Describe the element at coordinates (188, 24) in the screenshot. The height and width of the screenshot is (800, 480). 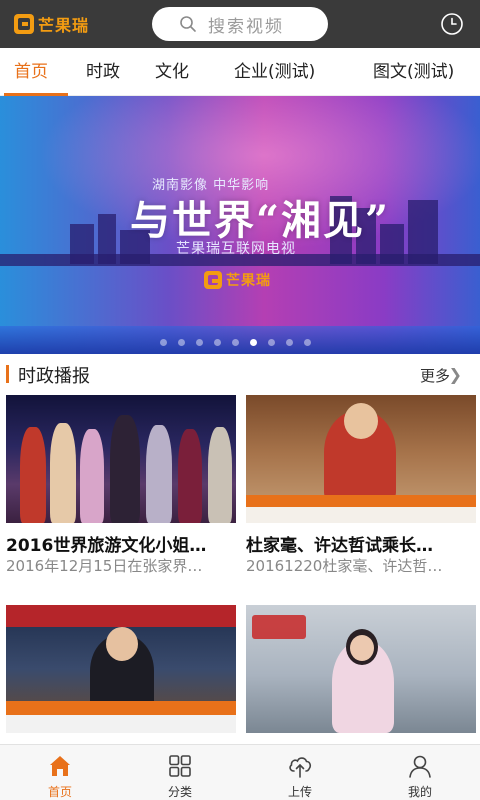
I see `search-icon` at that location.